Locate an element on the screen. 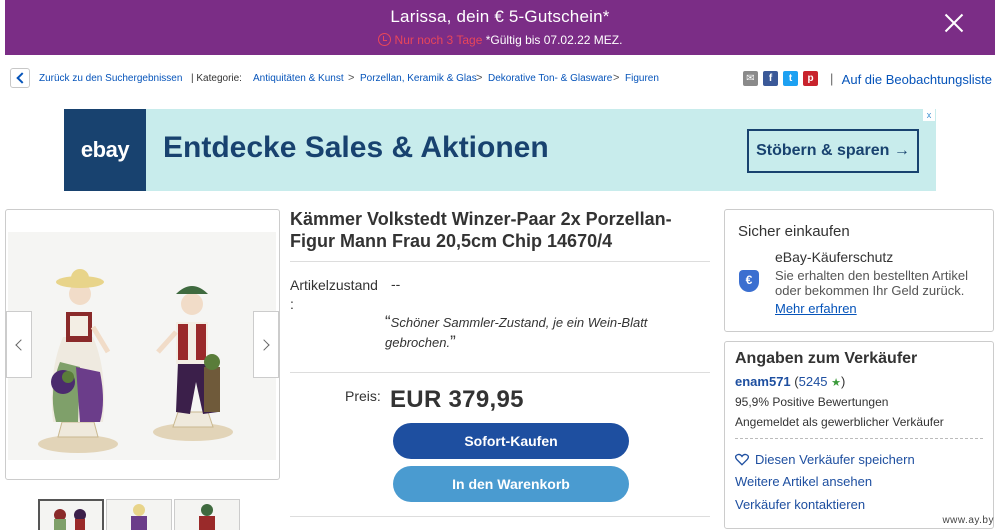 This screenshot has height=530, width=1000. product-photo is located at coordinates (142, 346).